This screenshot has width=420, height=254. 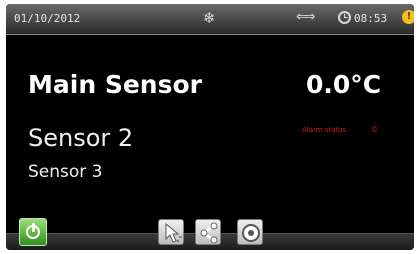 I want to click on settings-button, so click(x=250, y=232).